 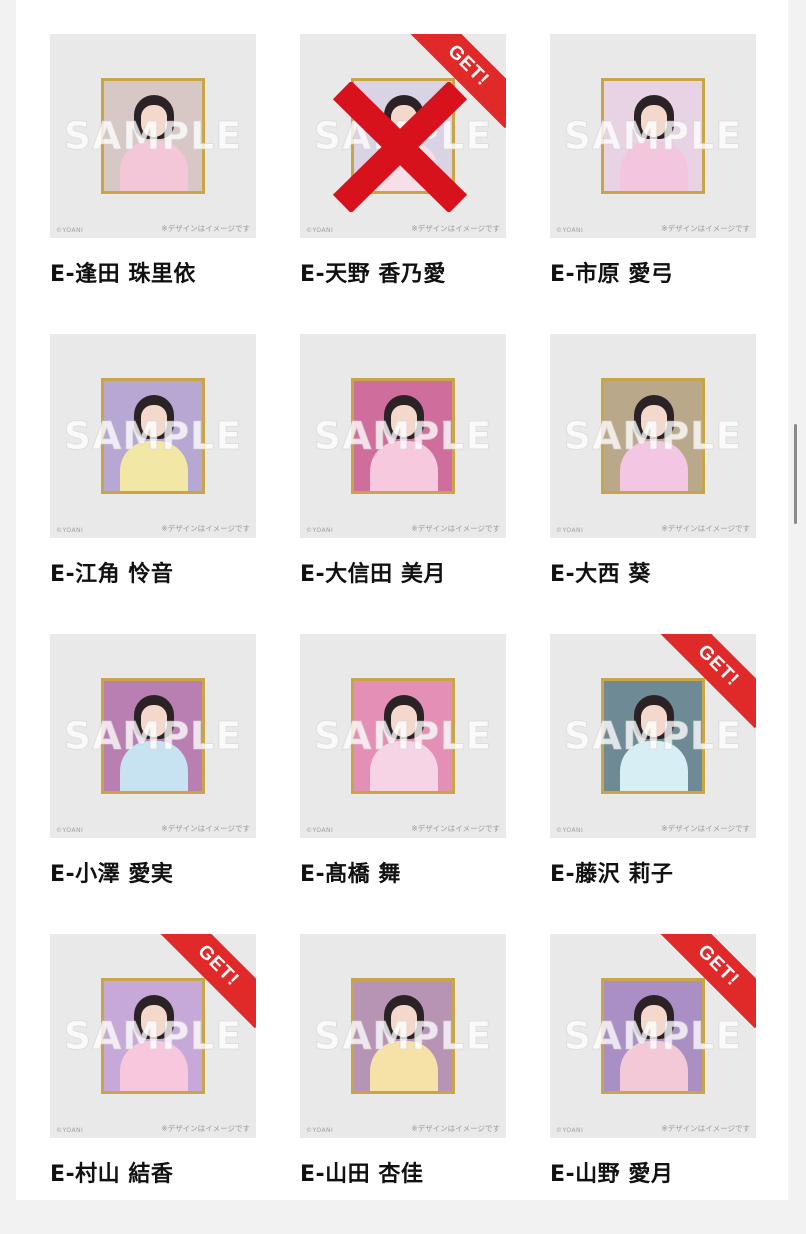 I want to click on card-name: E-大西 葵, so click(x=600, y=574).